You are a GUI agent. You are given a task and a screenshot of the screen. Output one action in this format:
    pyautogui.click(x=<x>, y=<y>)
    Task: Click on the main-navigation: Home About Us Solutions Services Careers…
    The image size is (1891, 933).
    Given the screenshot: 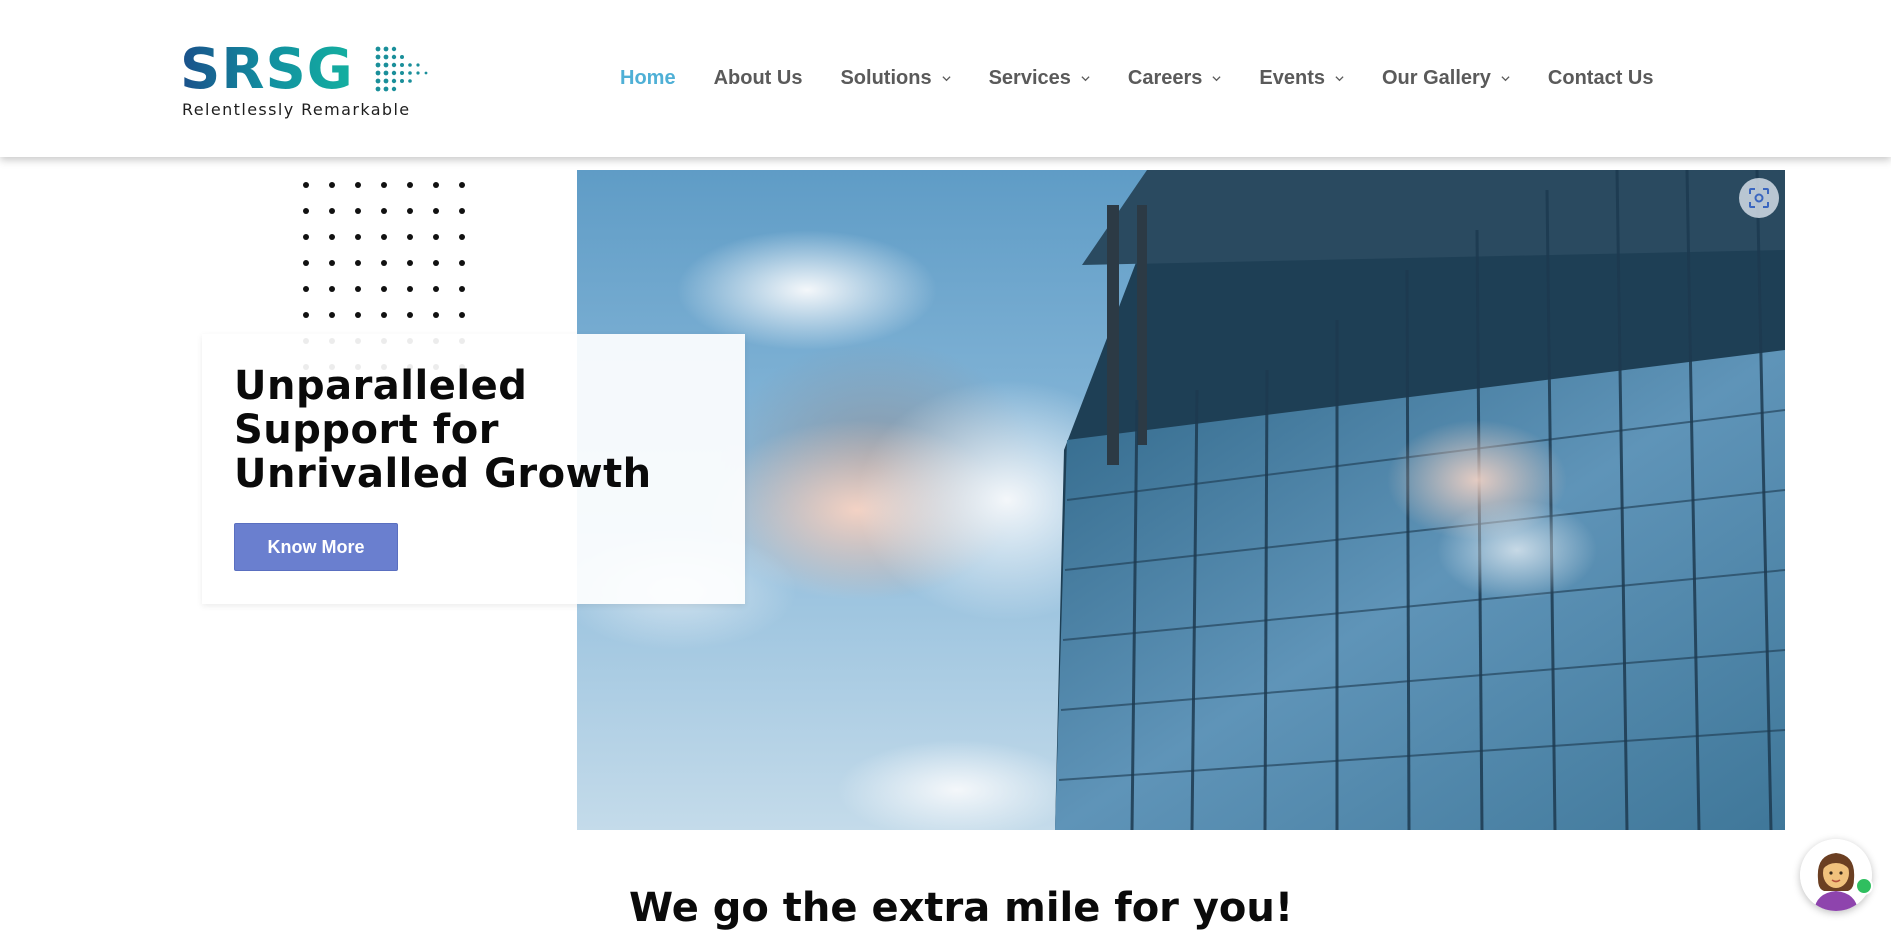 What is the action you would take?
    pyautogui.click(x=1156, y=78)
    